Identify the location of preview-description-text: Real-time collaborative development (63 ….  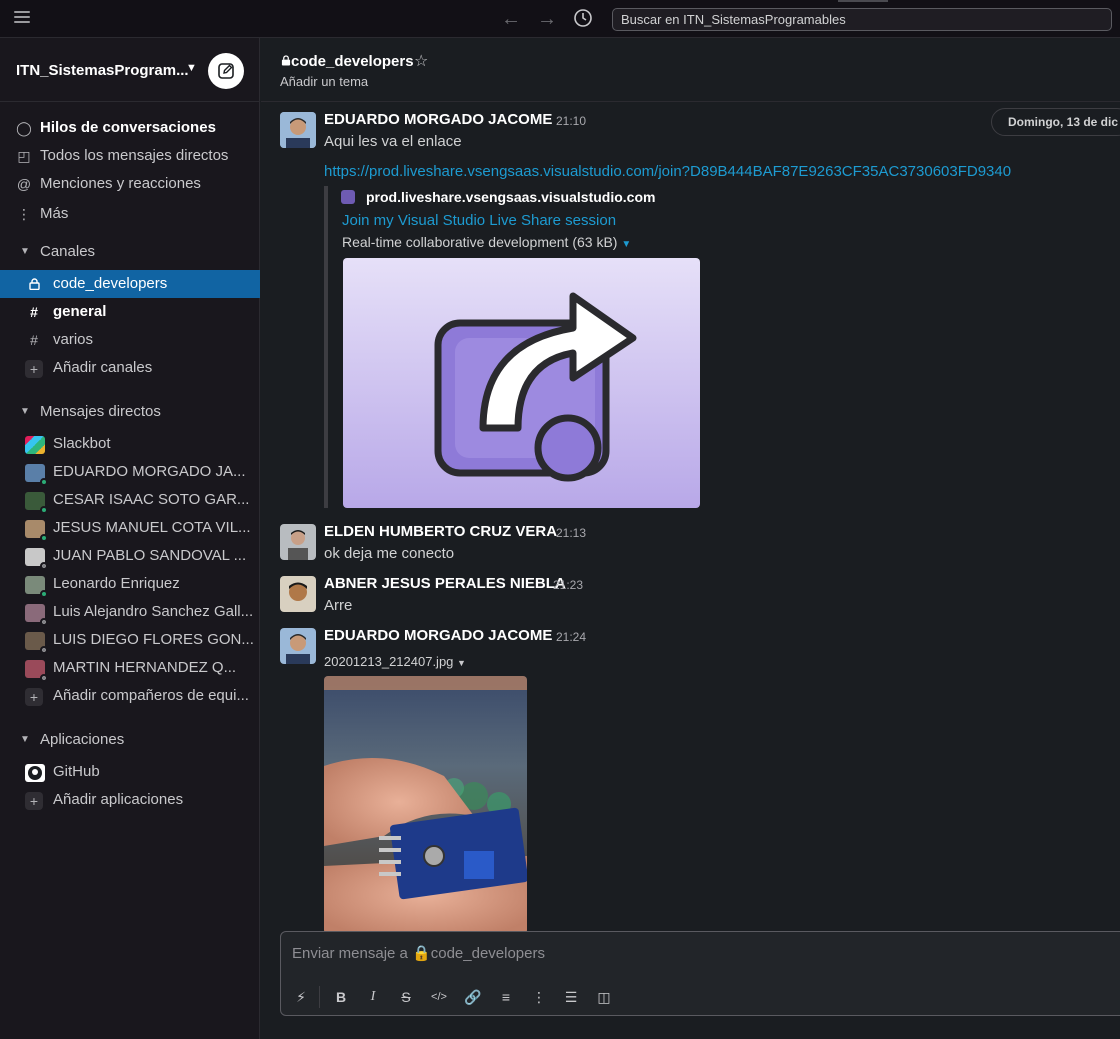
(480, 242).